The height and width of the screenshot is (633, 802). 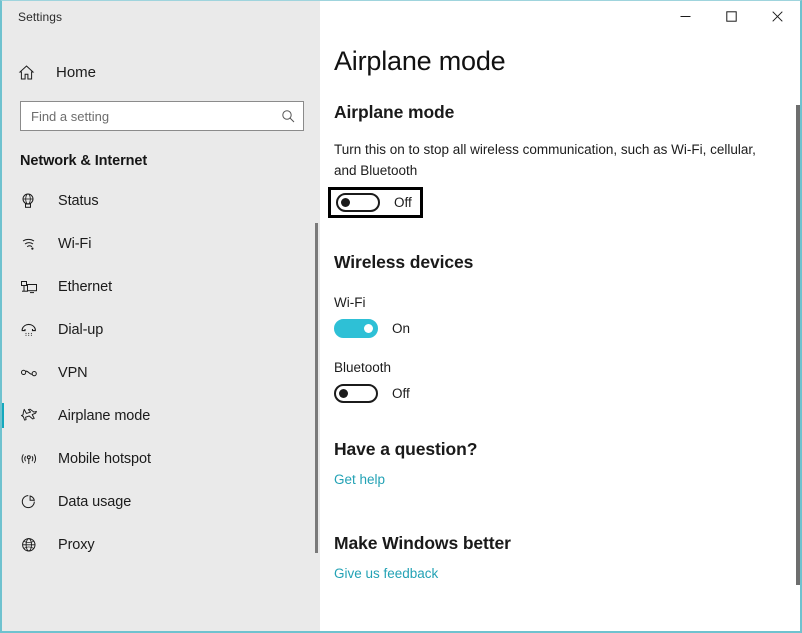 I want to click on make-windows-better-heading: Make Windows better, so click(x=422, y=543).